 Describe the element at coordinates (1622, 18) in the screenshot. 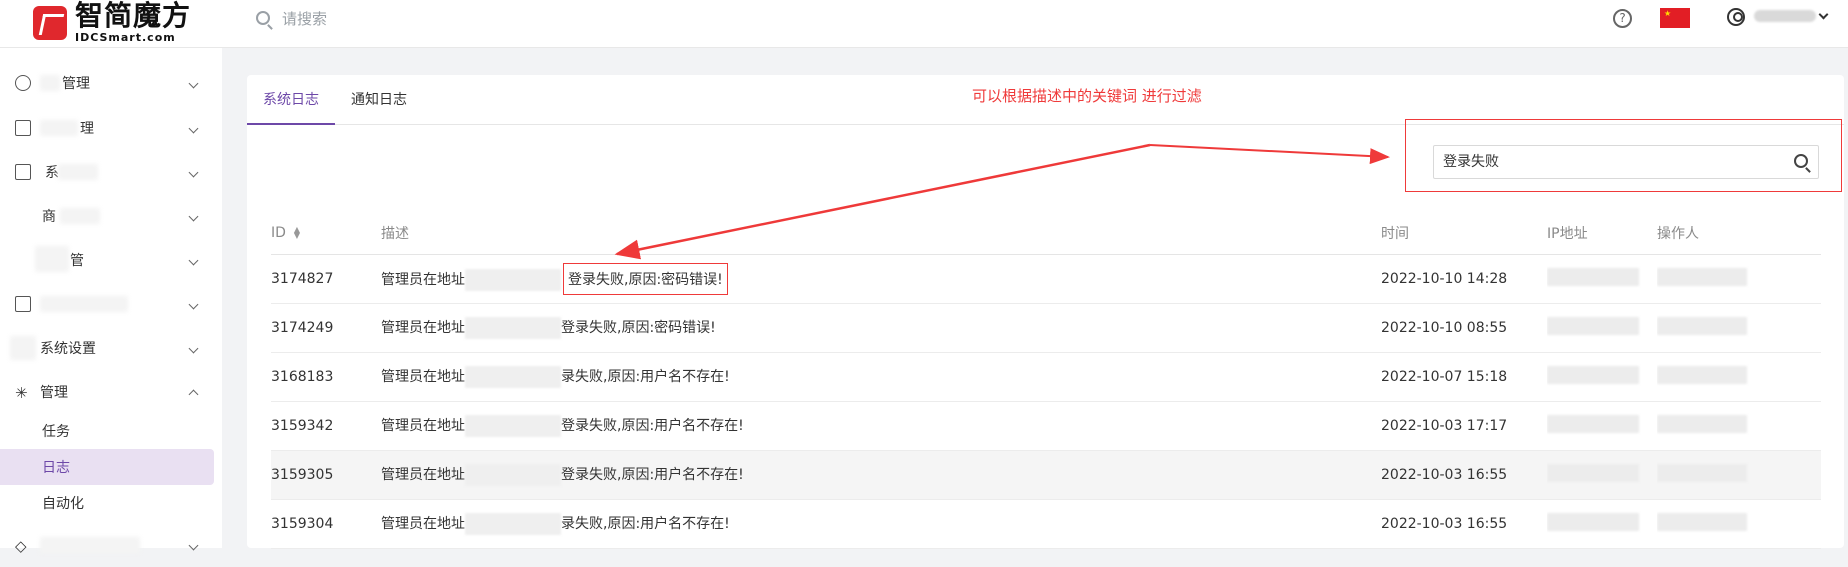

I see `help-icon: ?` at that location.